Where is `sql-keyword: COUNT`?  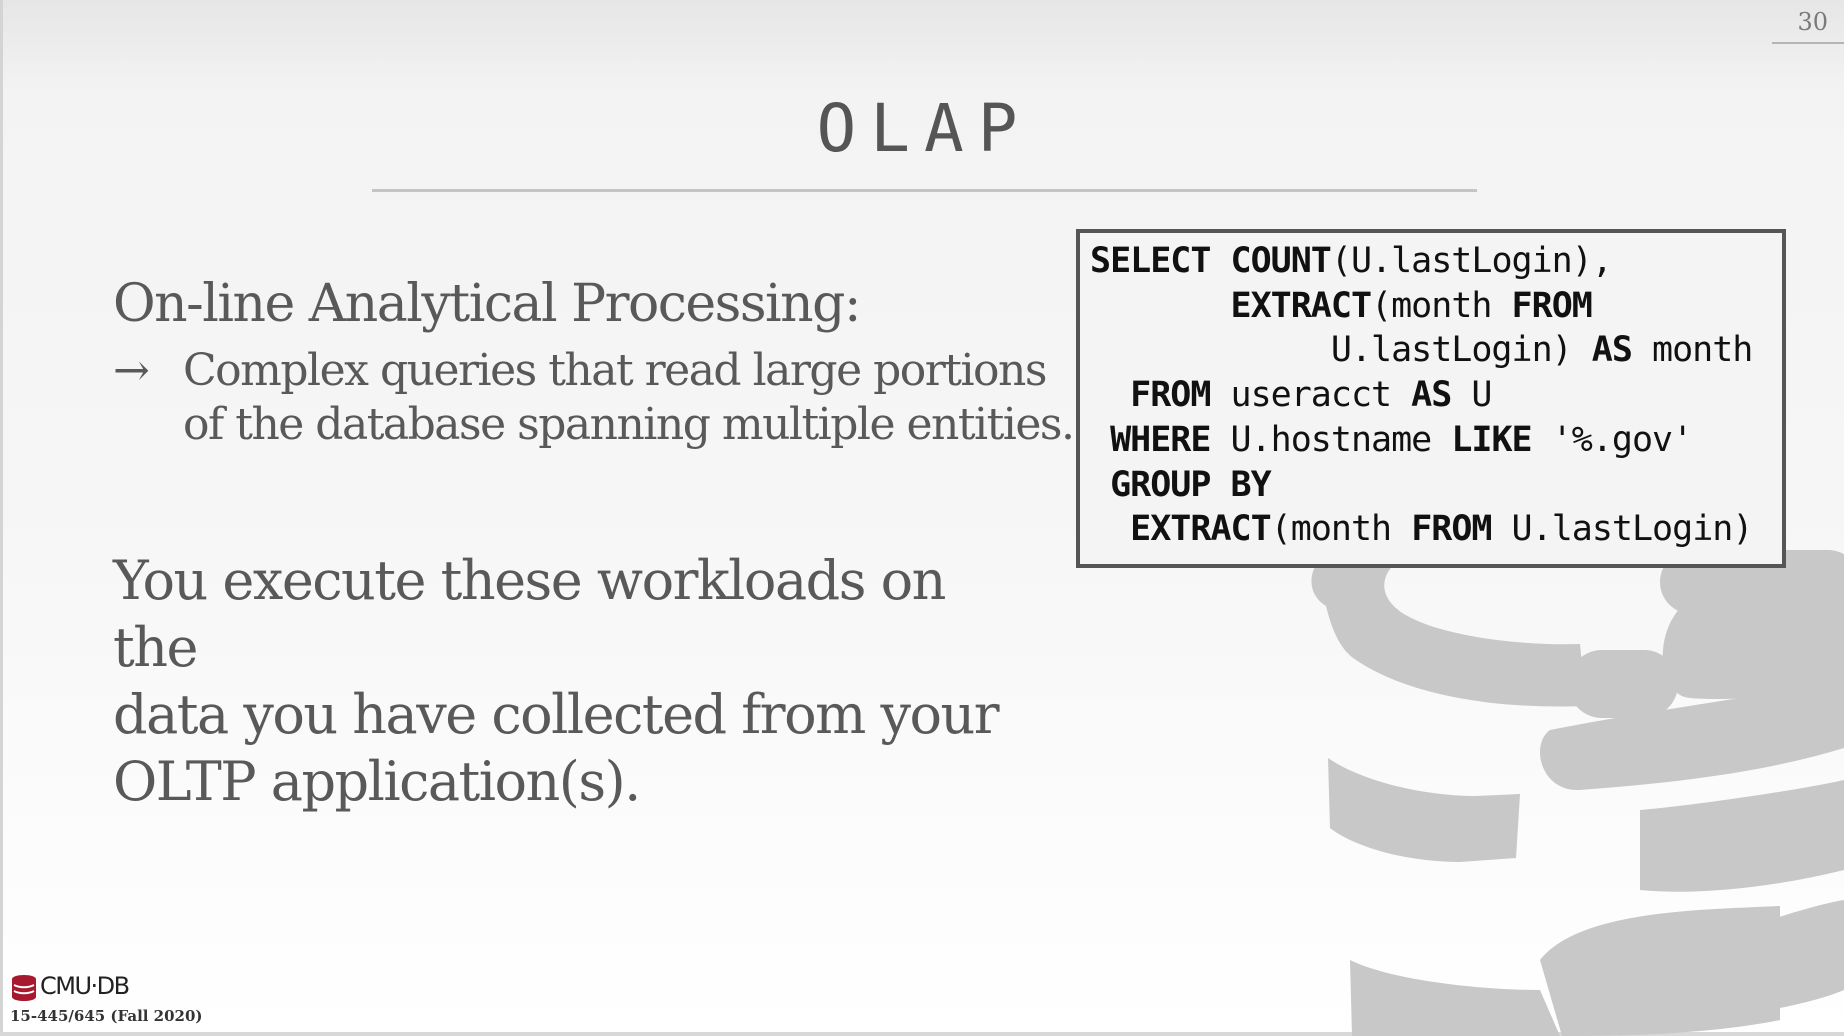
sql-keyword: COUNT is located at coordinates (1281, 261).